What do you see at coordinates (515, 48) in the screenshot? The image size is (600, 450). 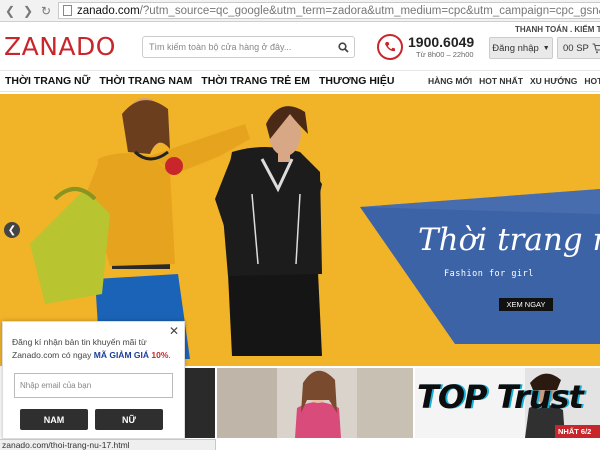 I see `login-label: Đăng nhập` at bounding box center [515, 48].